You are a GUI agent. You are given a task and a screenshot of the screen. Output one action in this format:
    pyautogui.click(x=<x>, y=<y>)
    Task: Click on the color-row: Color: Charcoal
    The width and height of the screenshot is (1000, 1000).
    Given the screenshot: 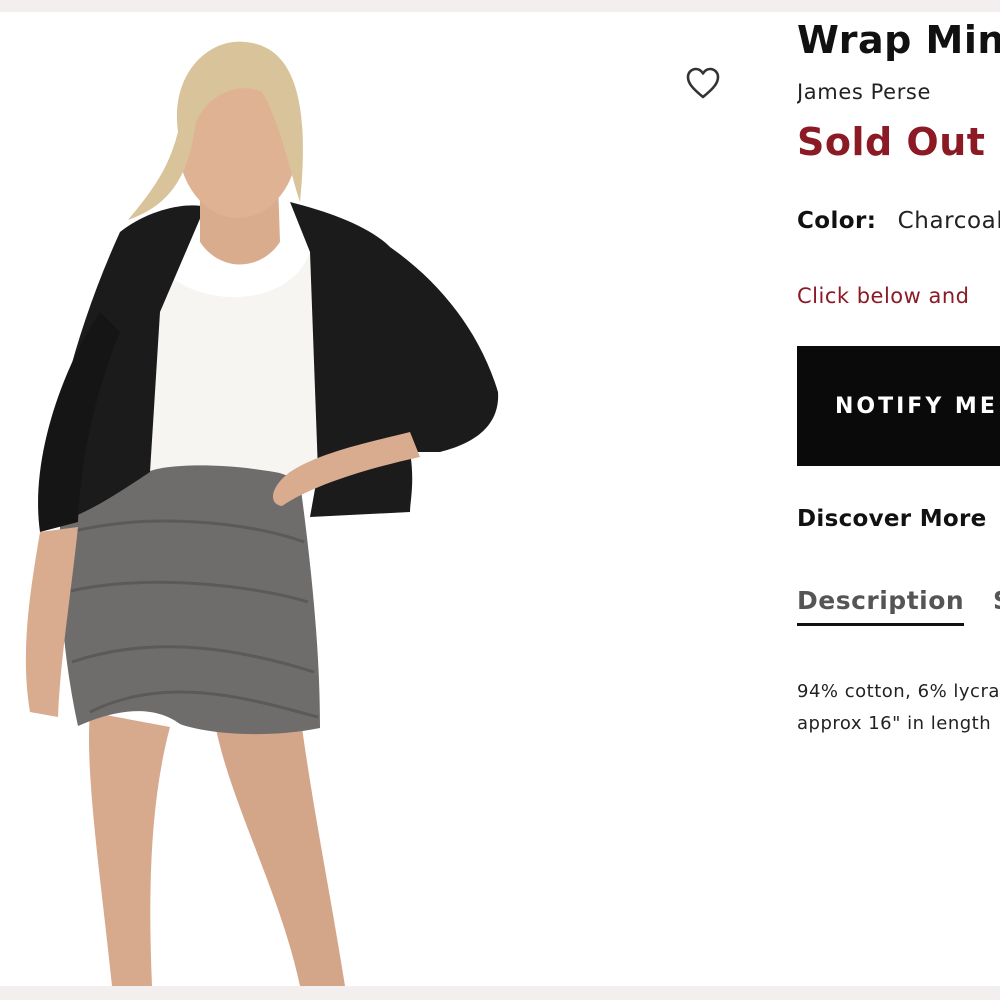 What is the action you would take?
    pyautogui.click(x=898, y=221)
    